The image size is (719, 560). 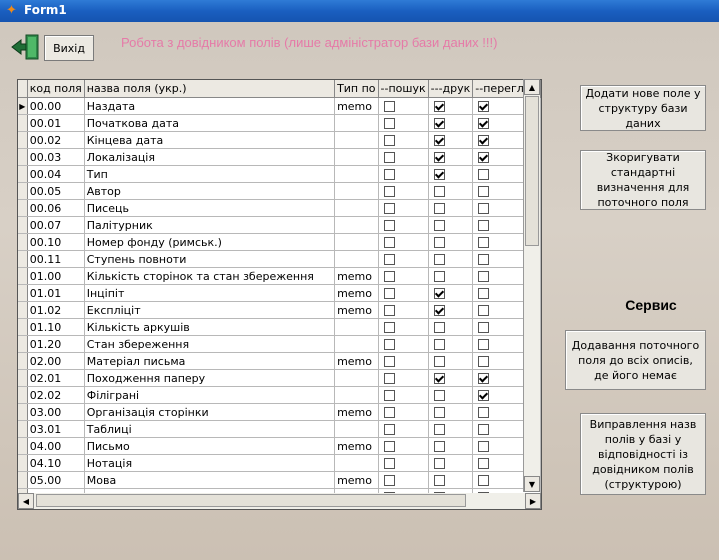 What do you see at coordinates (210, 446) in the screenshot?
I see `field-name-cell: Письмо` at bounding box center [210, 446].